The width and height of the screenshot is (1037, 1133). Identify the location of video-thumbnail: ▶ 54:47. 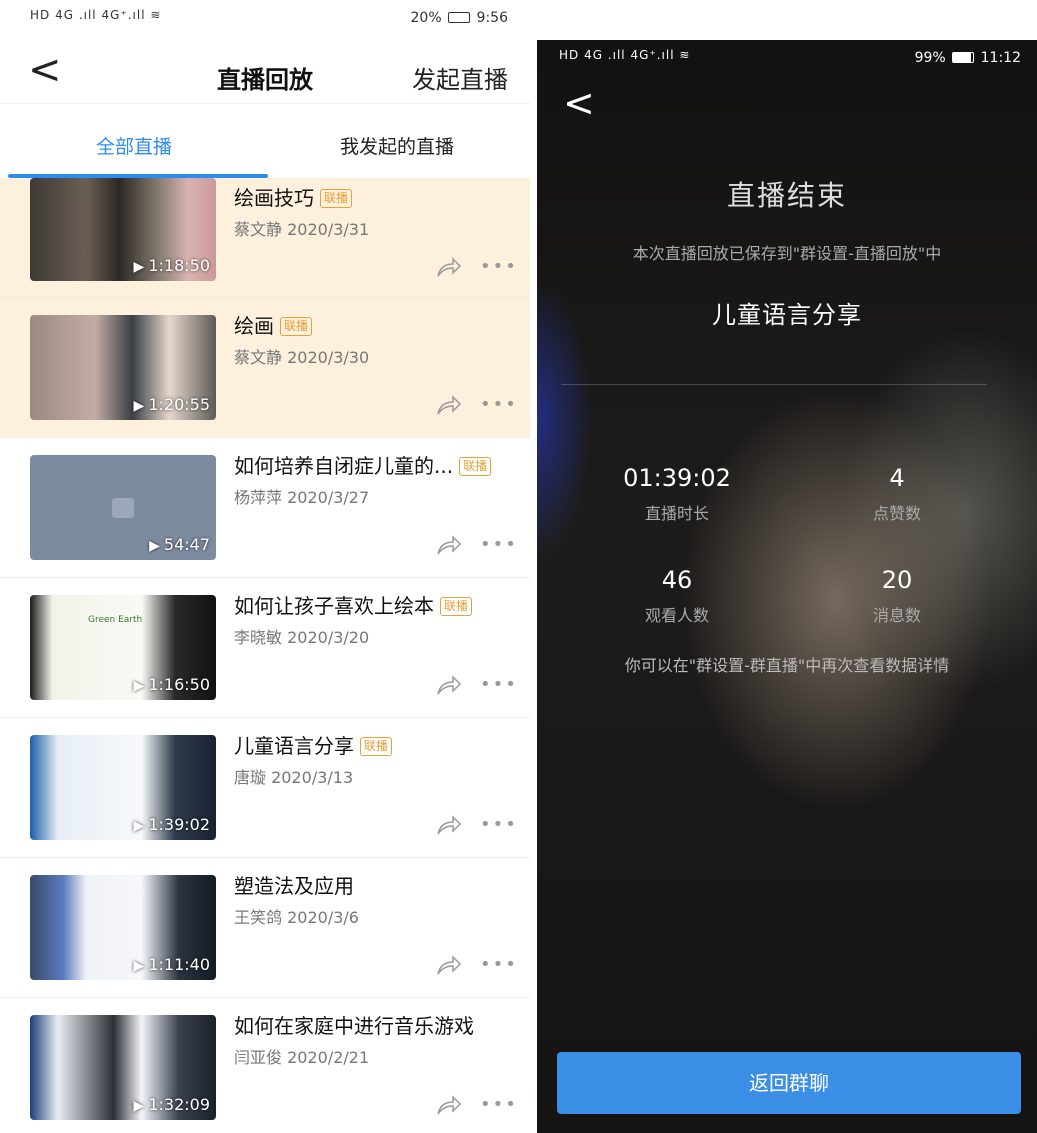
(123, 507).